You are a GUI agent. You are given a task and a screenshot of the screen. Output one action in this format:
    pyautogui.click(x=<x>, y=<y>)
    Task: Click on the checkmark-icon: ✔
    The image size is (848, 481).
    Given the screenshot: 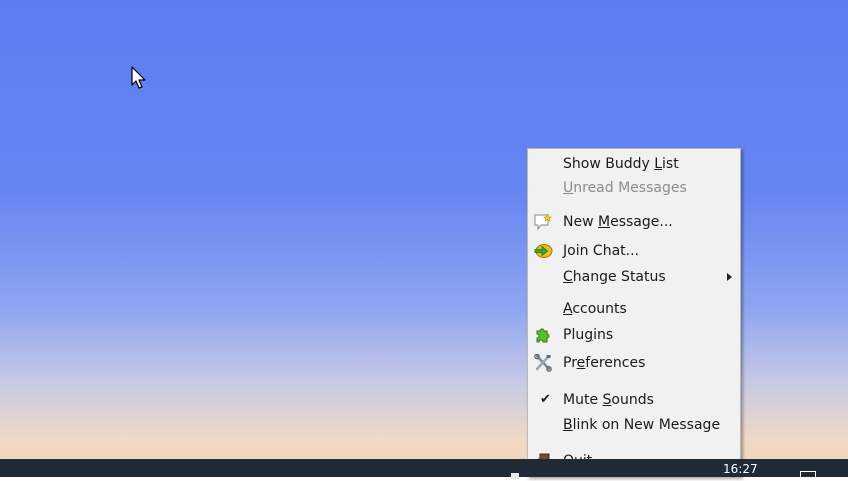 What is the action you would take?
    pyautogui.click(x=545, y=399)
    